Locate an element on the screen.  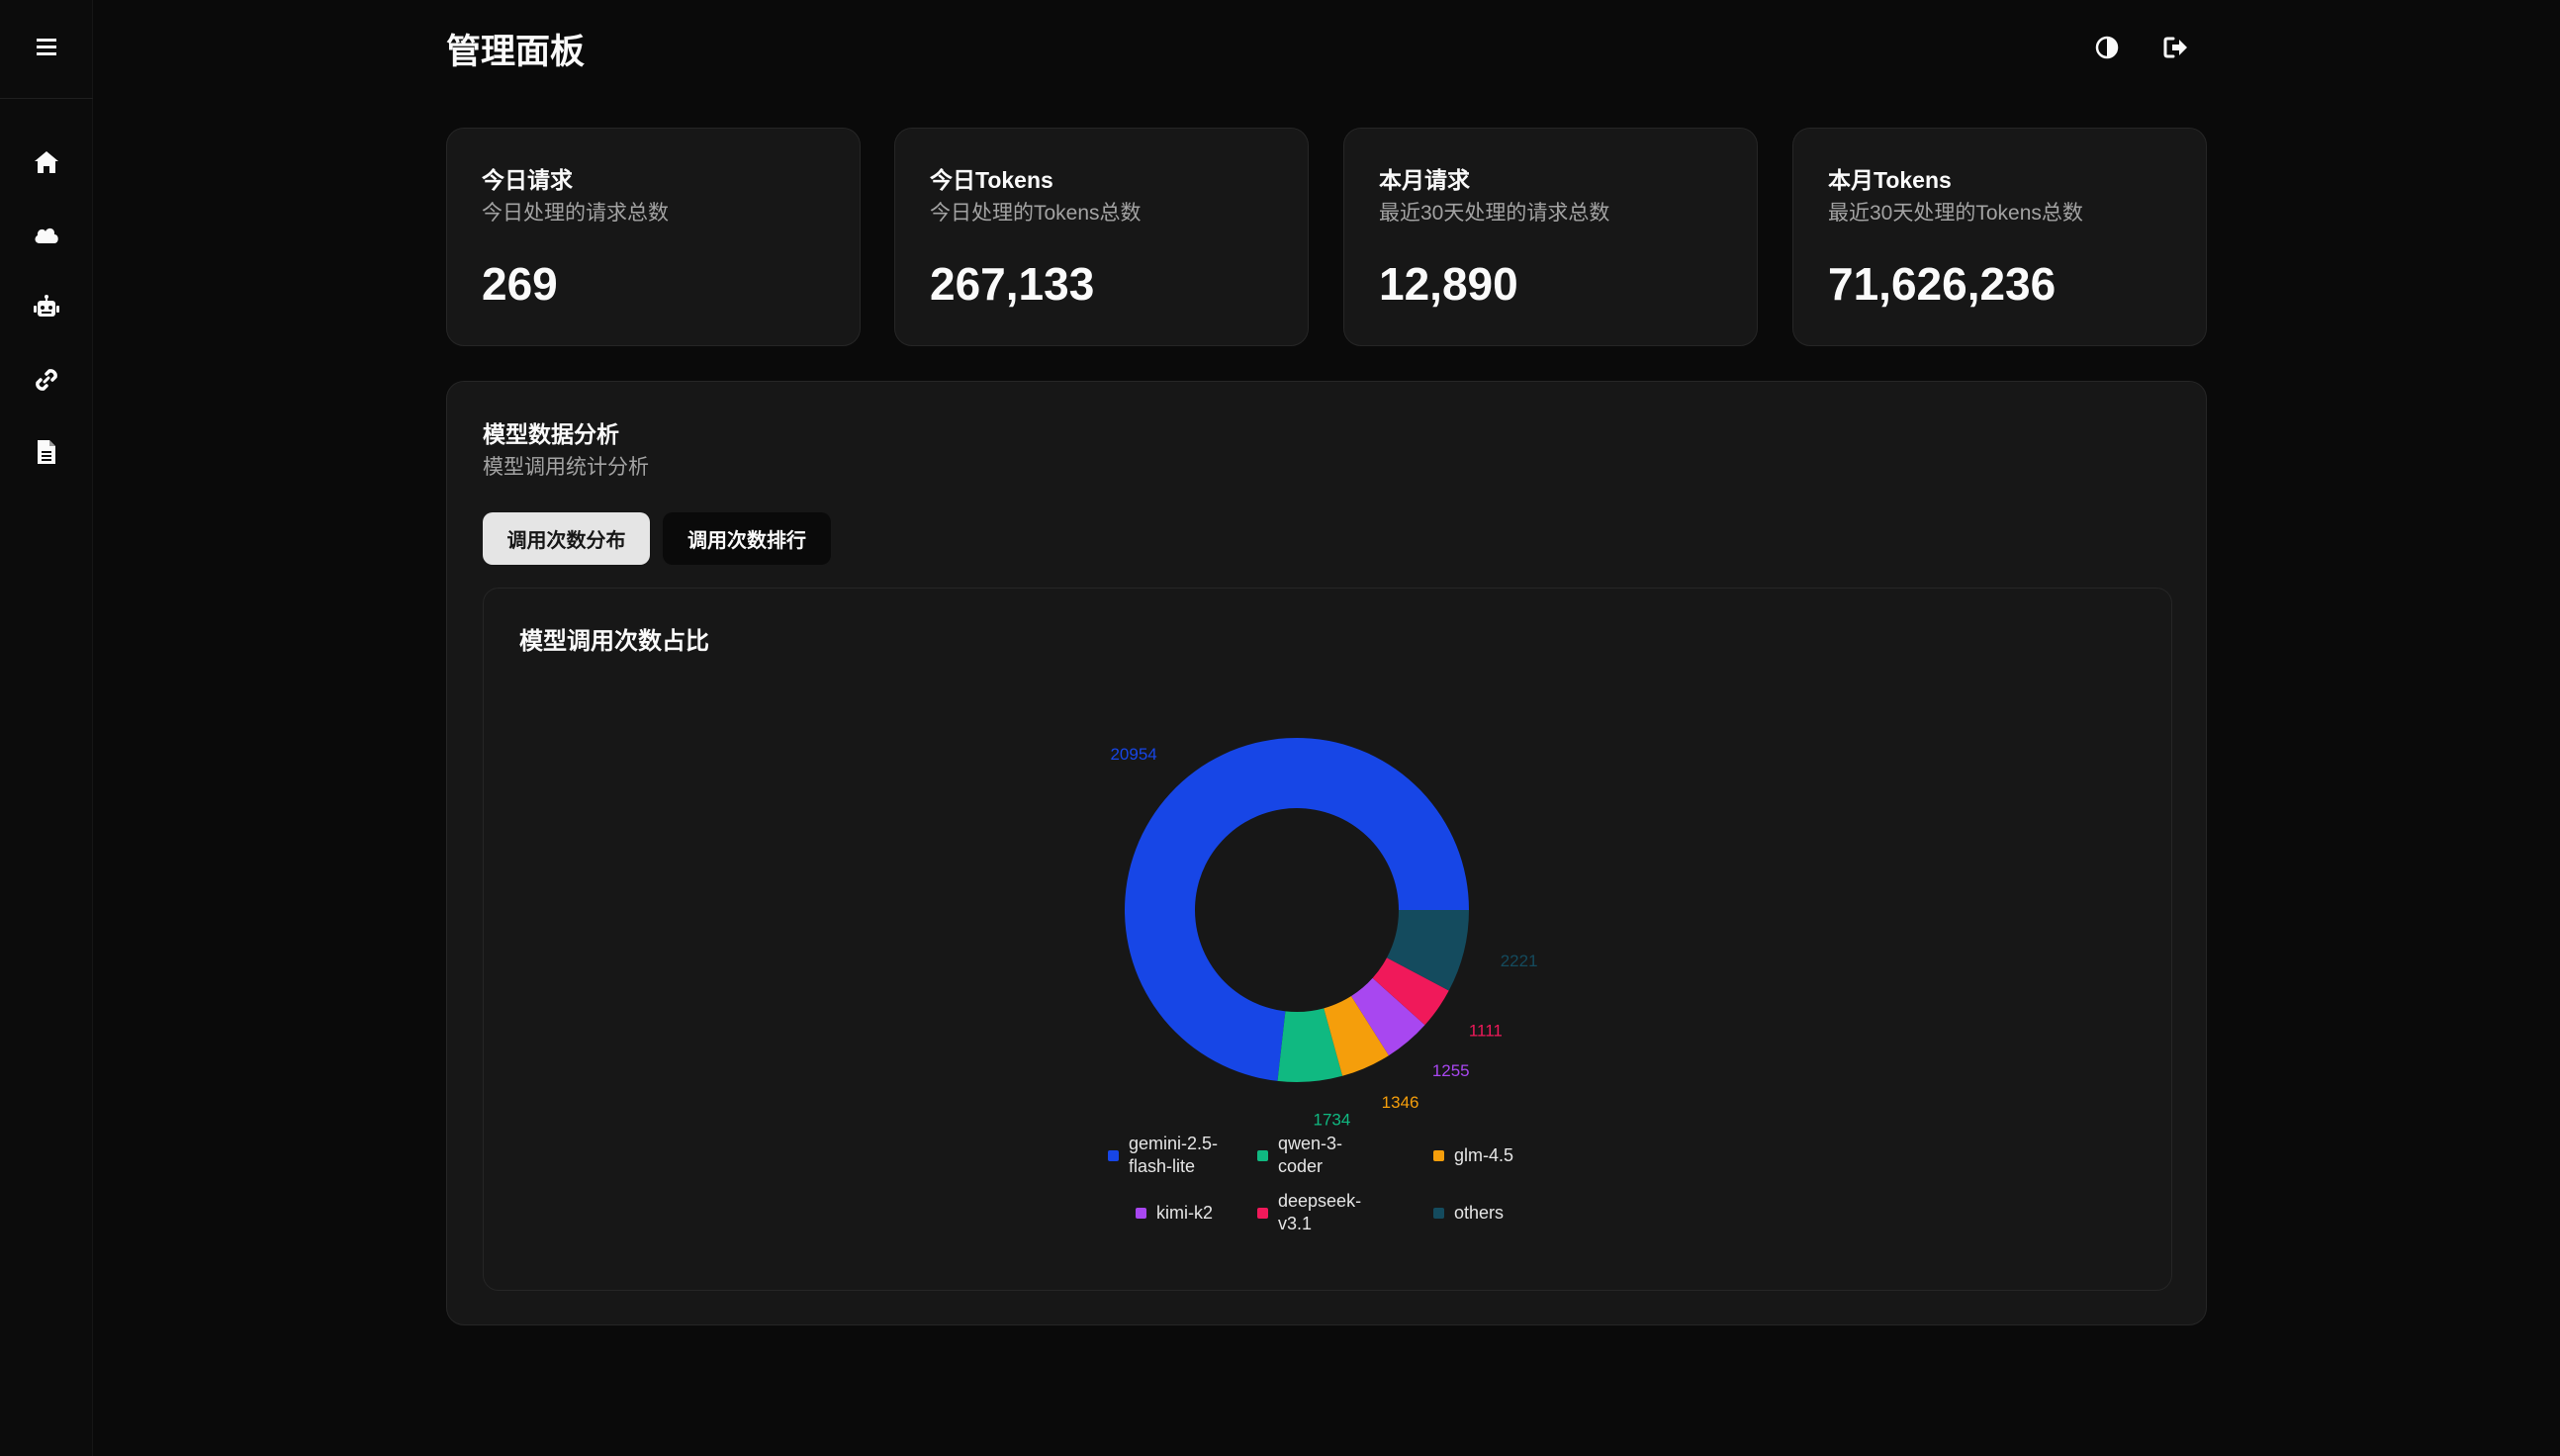
legend-item-kimi-k2: kimi-k2 is located at coordinates (1200, 1213).